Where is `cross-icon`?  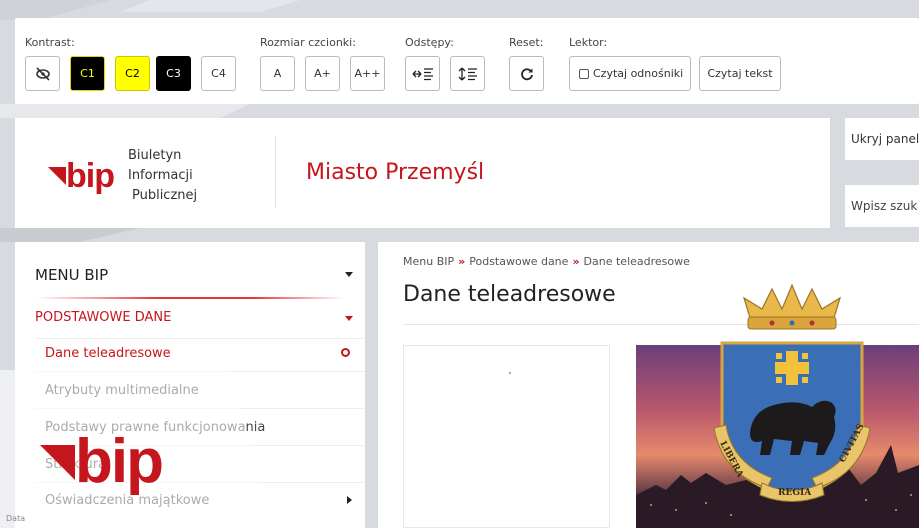
cross-icon is located at coordinates (792, 368).